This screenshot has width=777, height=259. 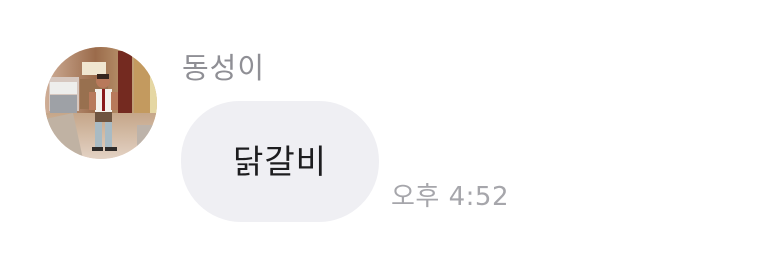 I want to click on message-timestamp: 오후 4:52, so click(x=450, y=197).